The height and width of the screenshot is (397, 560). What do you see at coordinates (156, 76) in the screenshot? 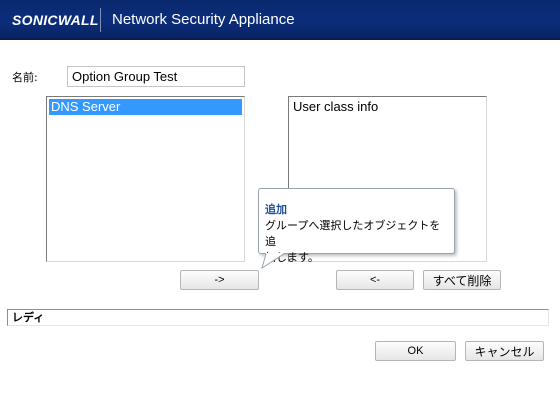
I see `name-input` at bounding box center [156, 76].